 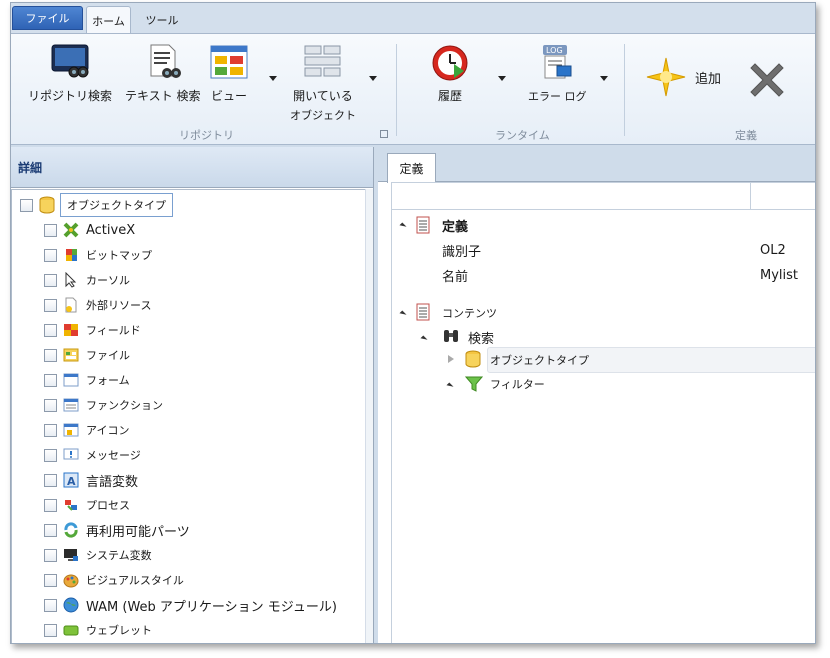 I want to click on wam-icon, so click(x=71, y=605).